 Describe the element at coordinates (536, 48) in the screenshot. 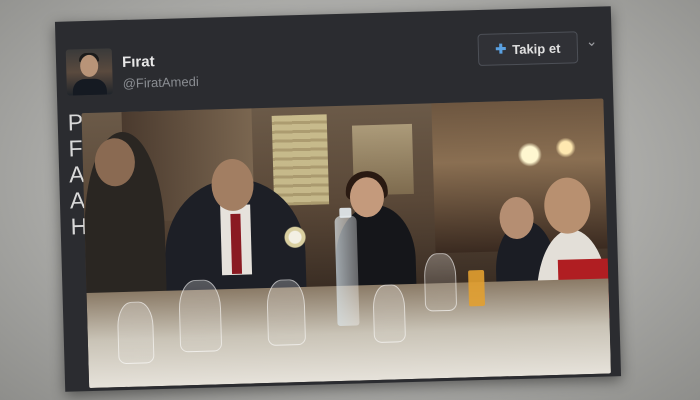

I see `follow-button-label: Takip et` at that location.